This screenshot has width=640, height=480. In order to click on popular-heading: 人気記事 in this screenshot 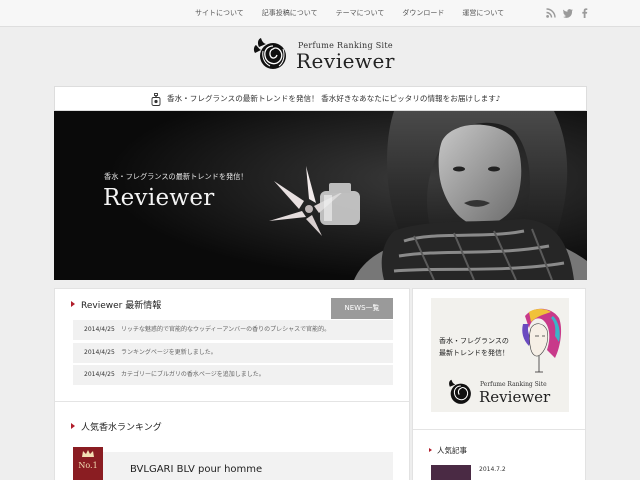, I will do `click(448, 450)`.